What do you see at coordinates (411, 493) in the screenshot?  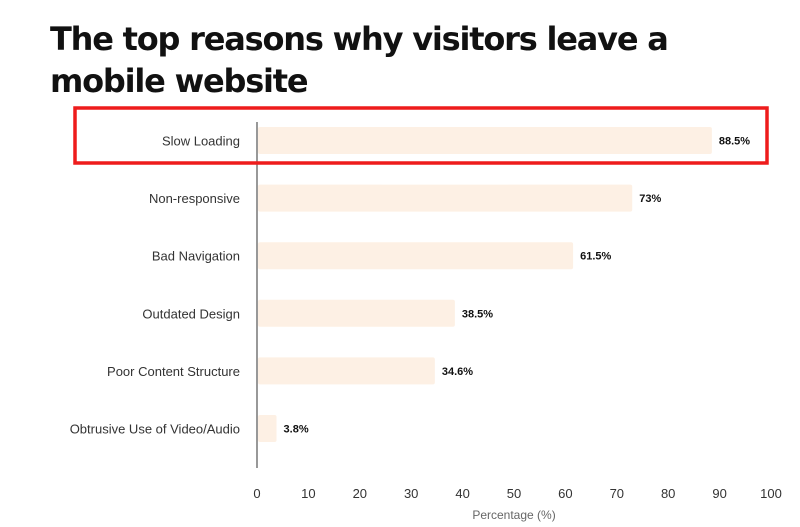 I see `x-tick-label: 30` at bounding box center [411, 493].